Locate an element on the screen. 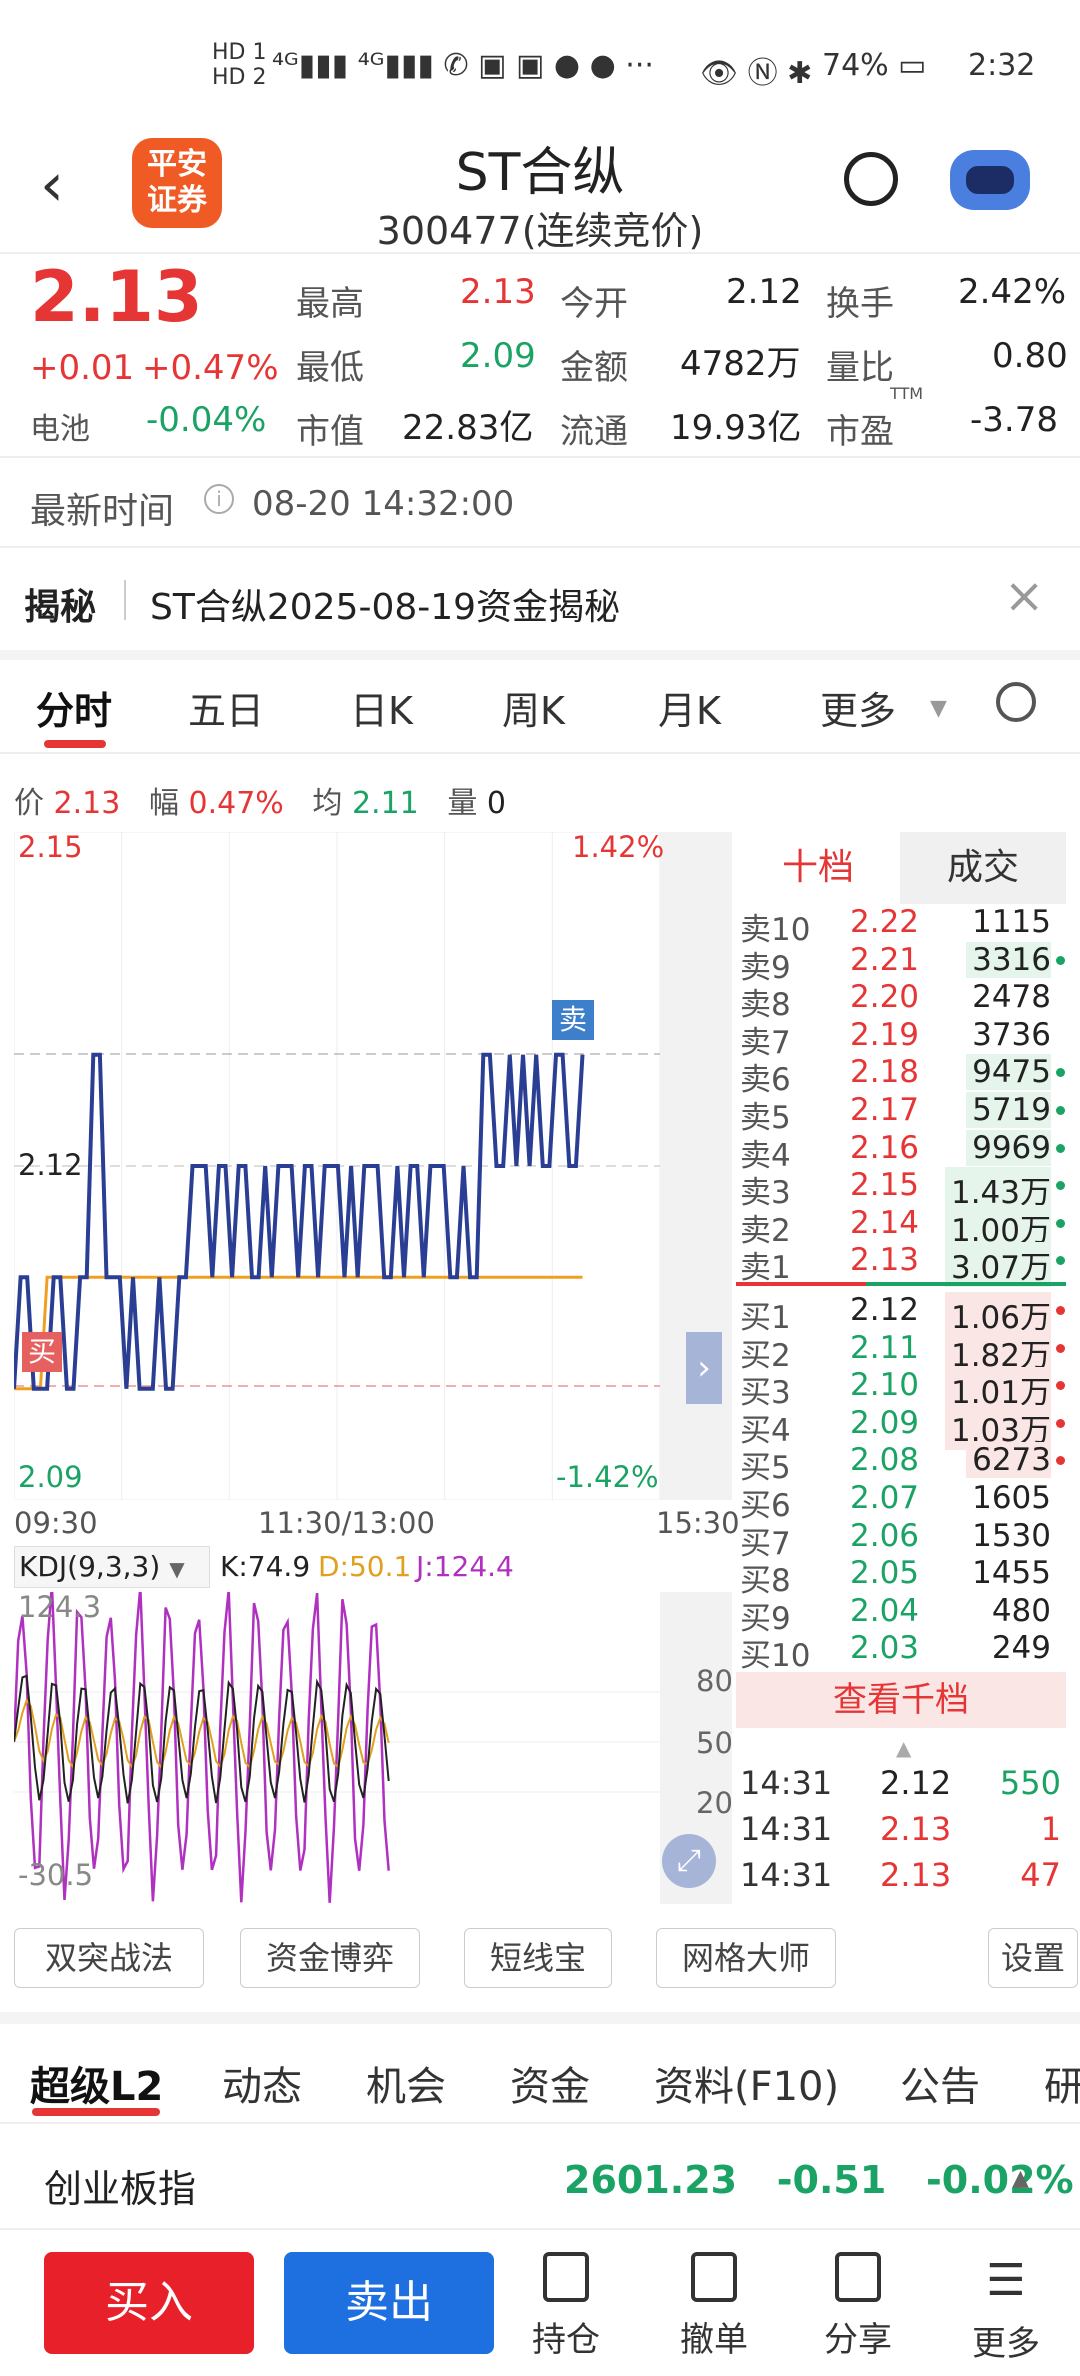 The image size is (1080, 2376). ask-row: 卖9 2.21 3316 is located at coordinates (902, 963).